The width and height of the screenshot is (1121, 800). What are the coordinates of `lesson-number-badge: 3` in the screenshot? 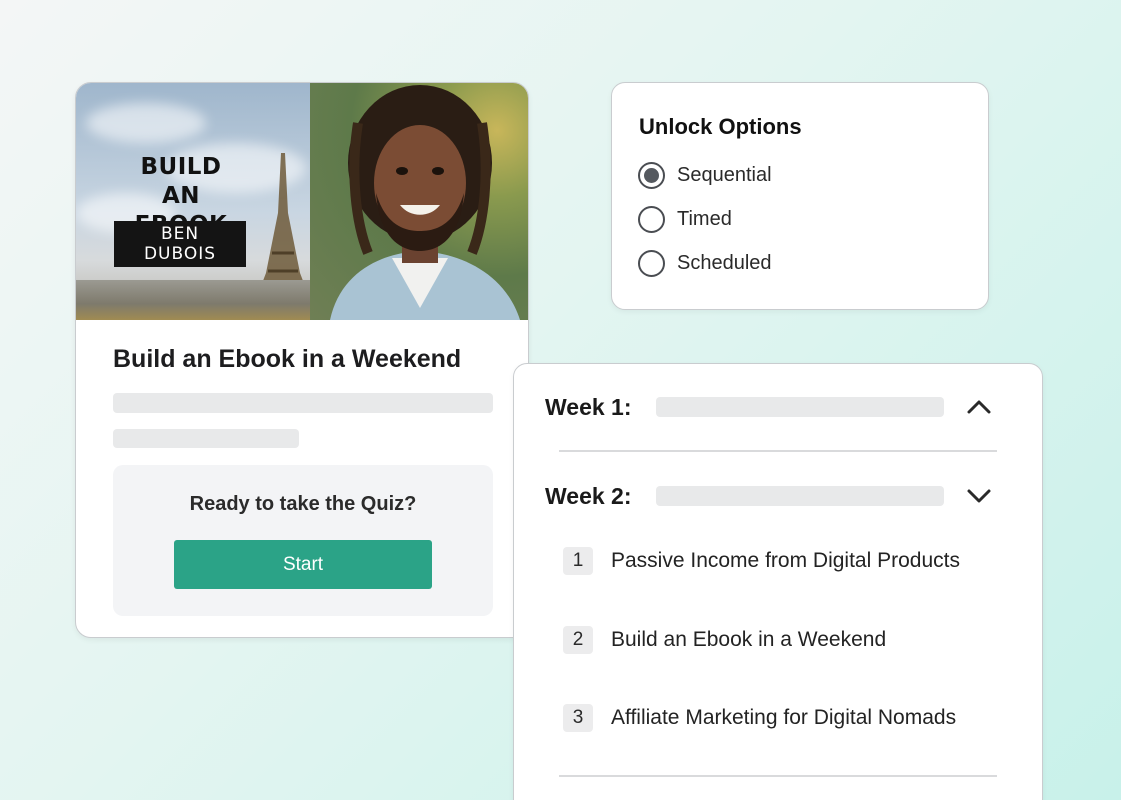 It's located at (578, 718).